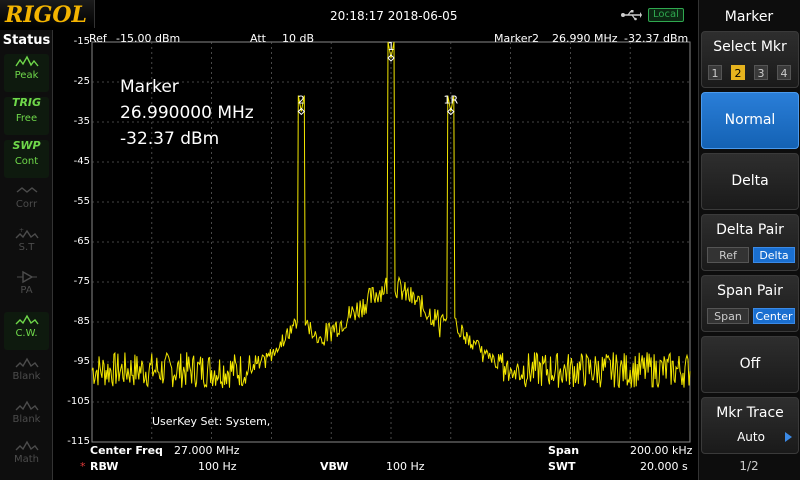  I want to click on marker-number-3: 3, so click(761, 72).